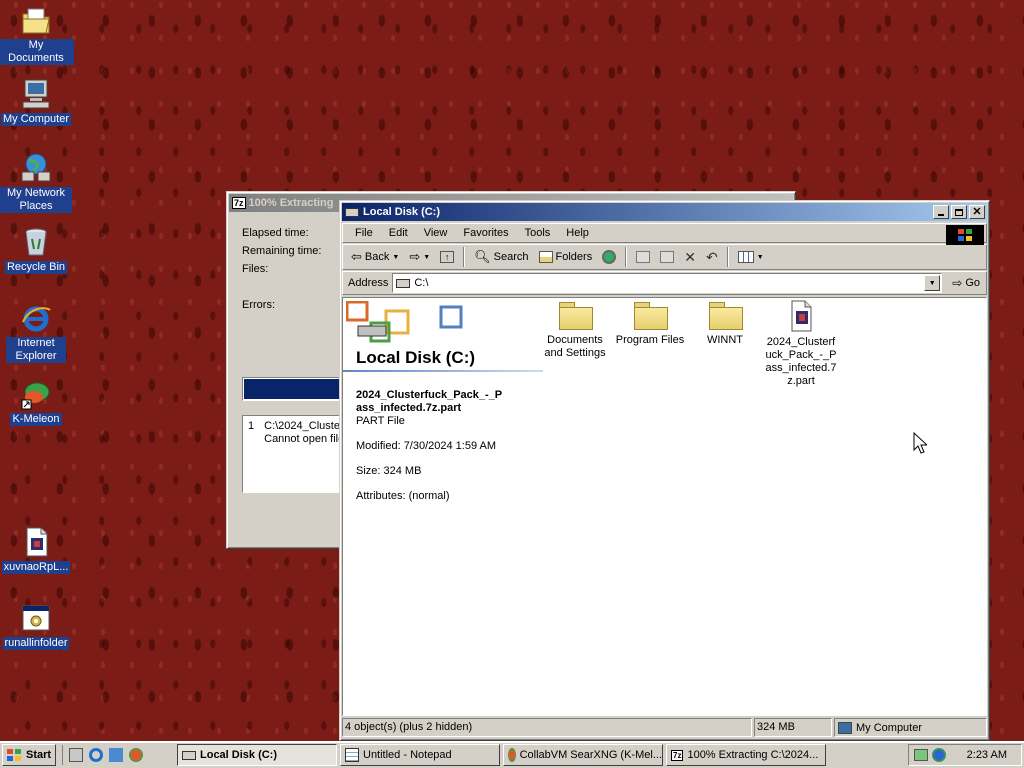  I want to click on file-icon, so click(36, 542).